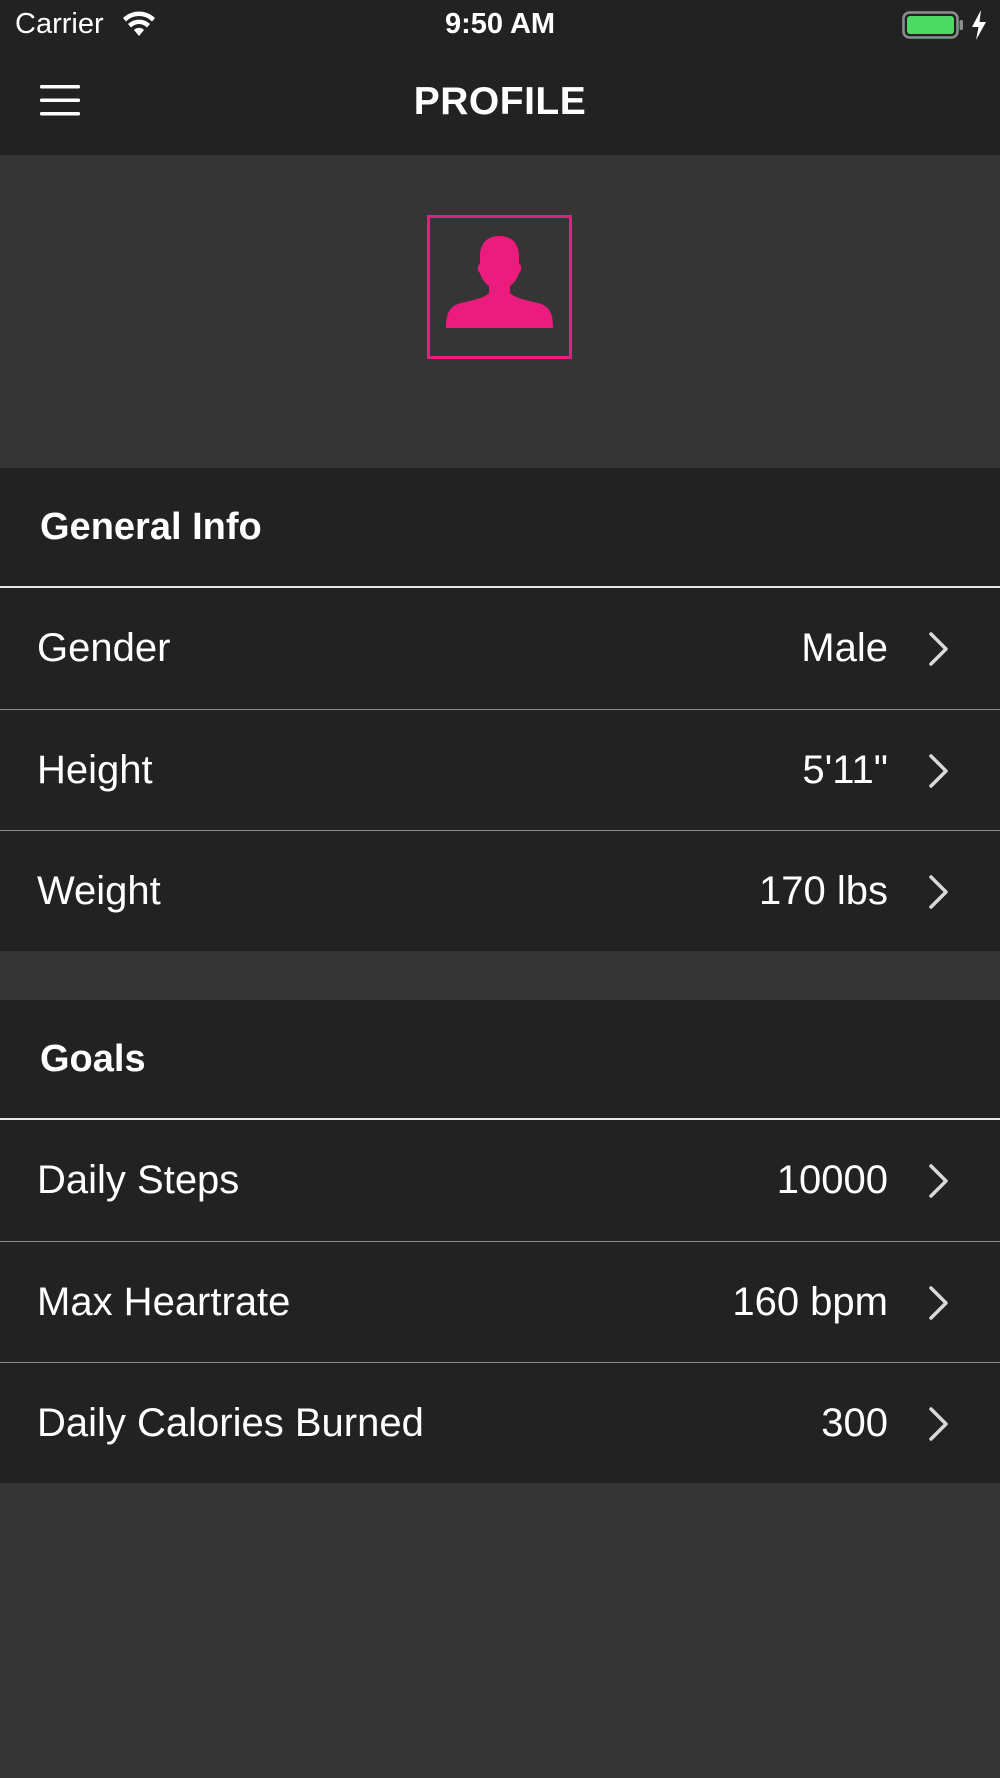  I want to click on max-heartrate-value: 160 bpm, so click(810, 1302).